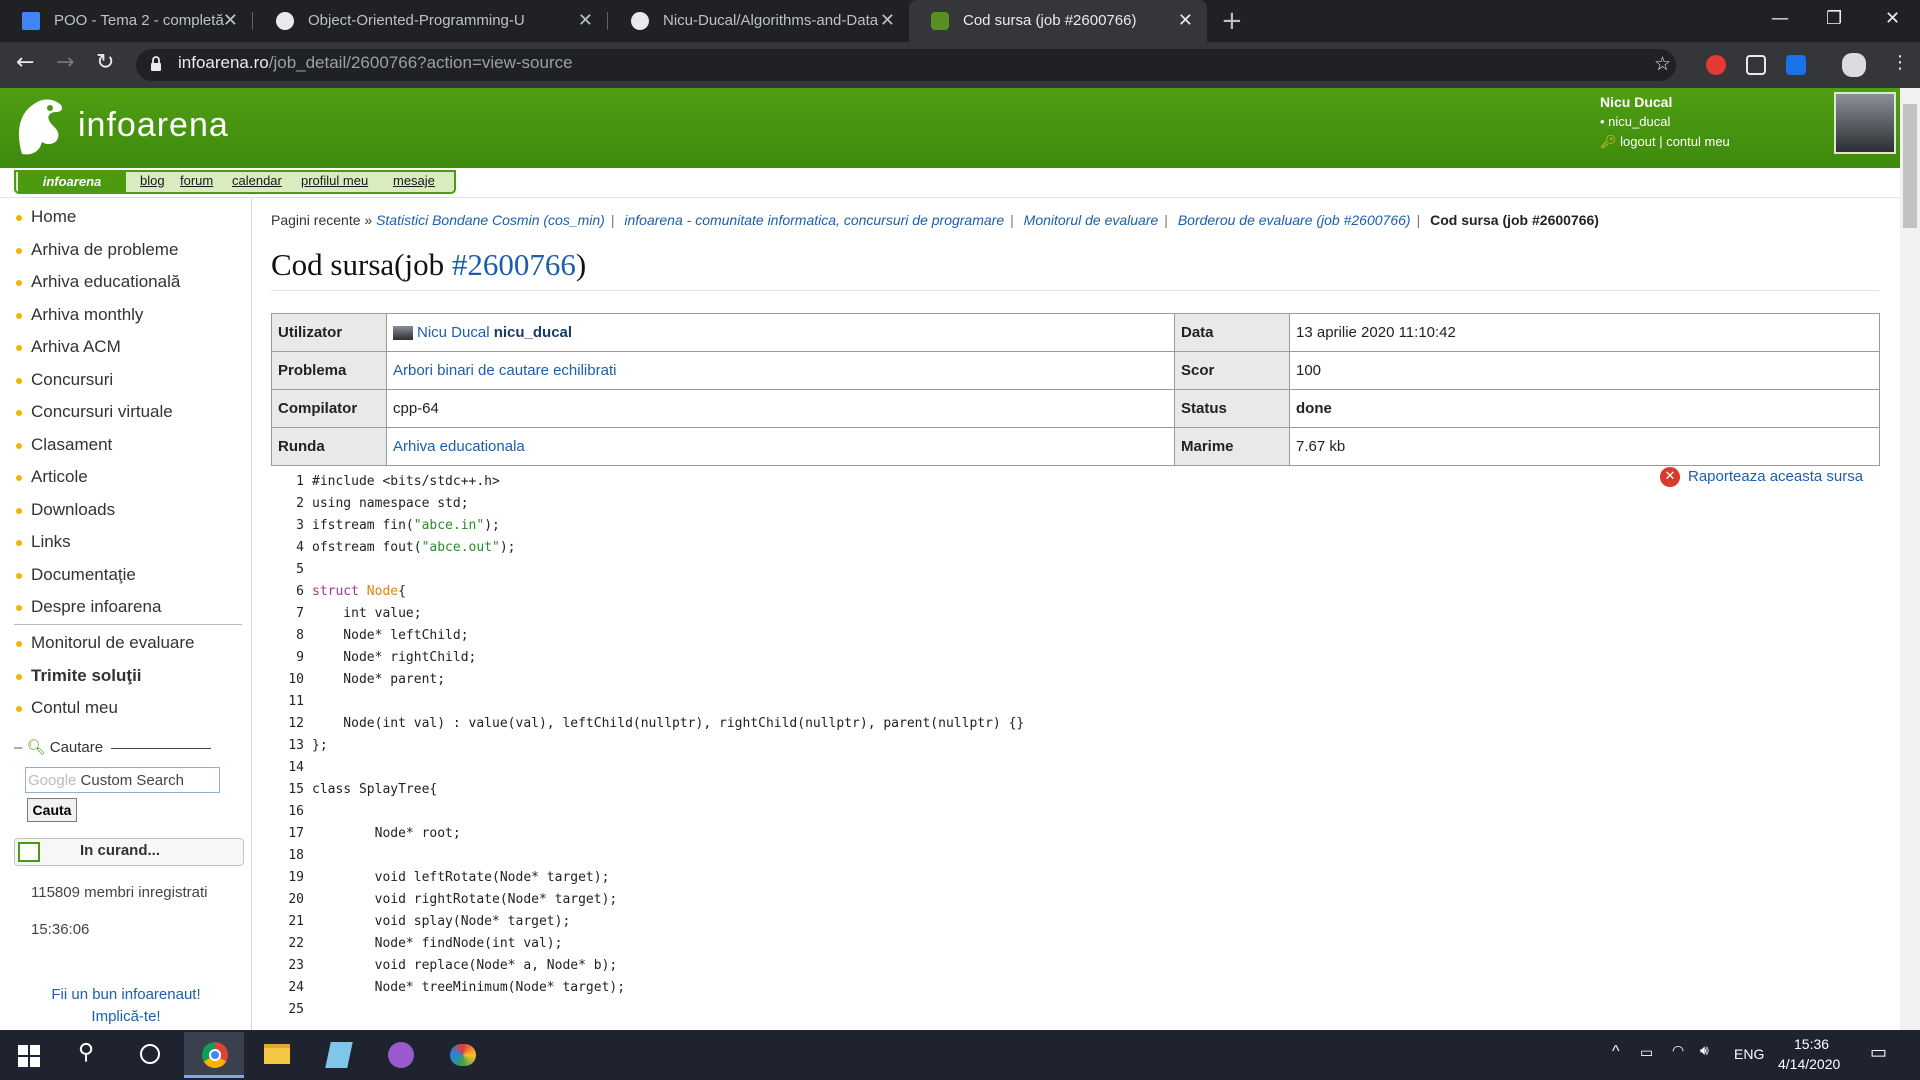  I want to click on menu-item-messages: mesaje, so click(414, 180).